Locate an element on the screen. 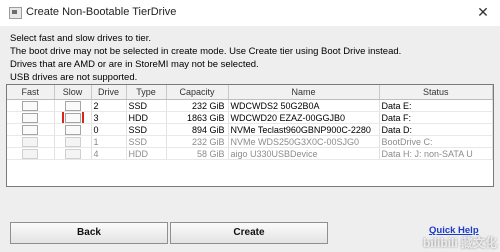 This screenshot has width=500, height=252. column-header-status: Status is located at coordinates (436, 92).